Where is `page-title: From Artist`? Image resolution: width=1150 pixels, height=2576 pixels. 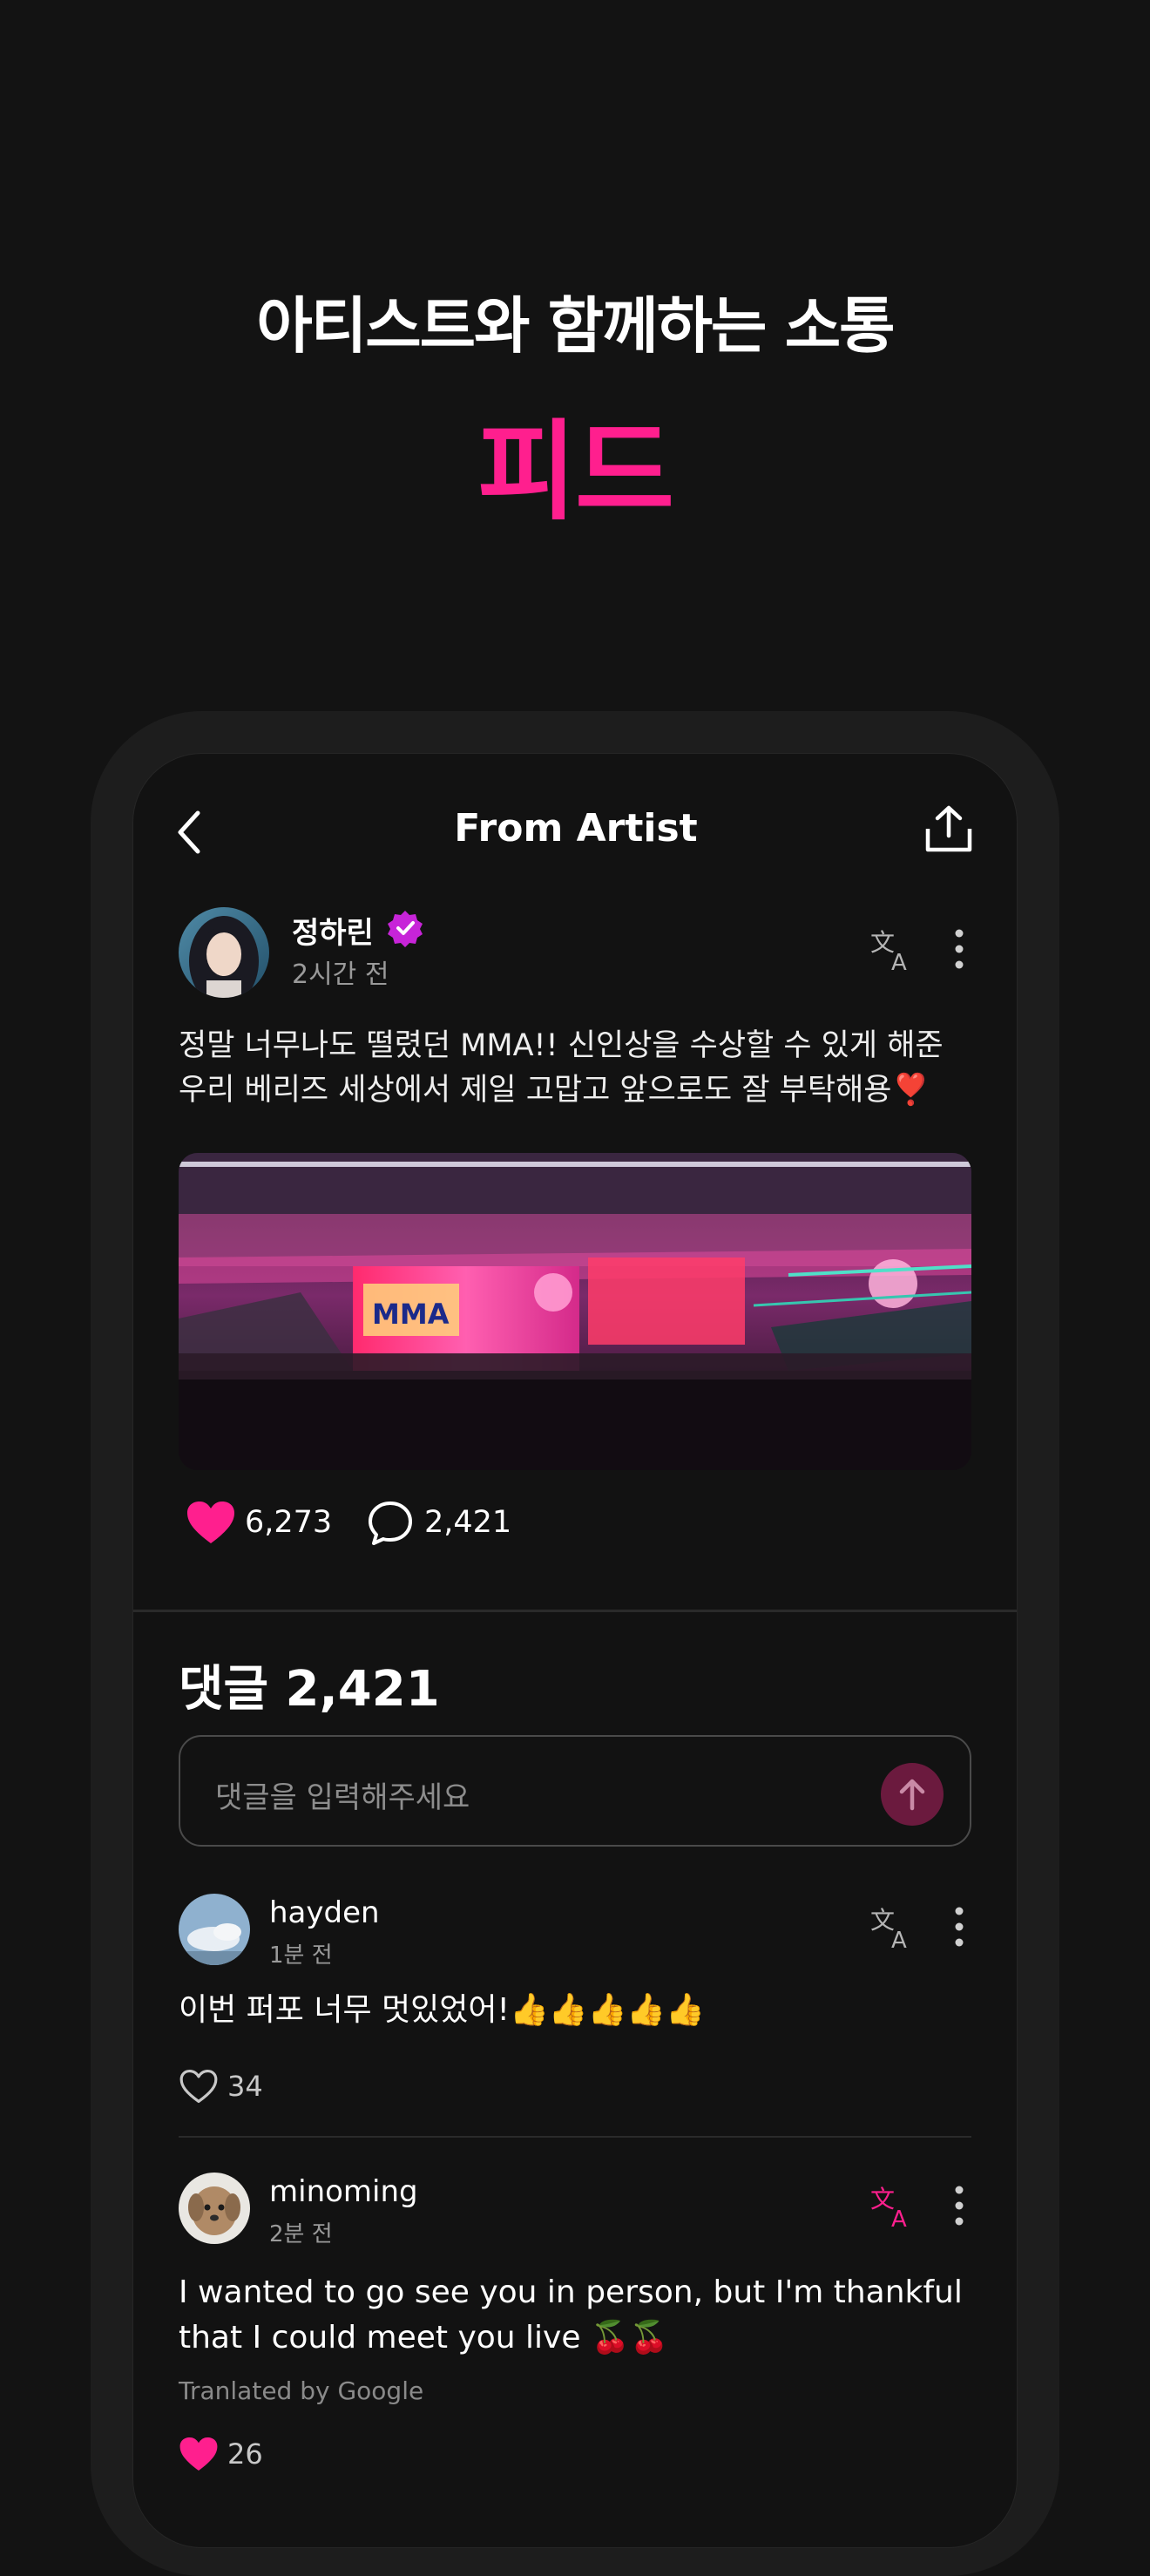
page-title: From Artist is located at coordinates (576, 828).